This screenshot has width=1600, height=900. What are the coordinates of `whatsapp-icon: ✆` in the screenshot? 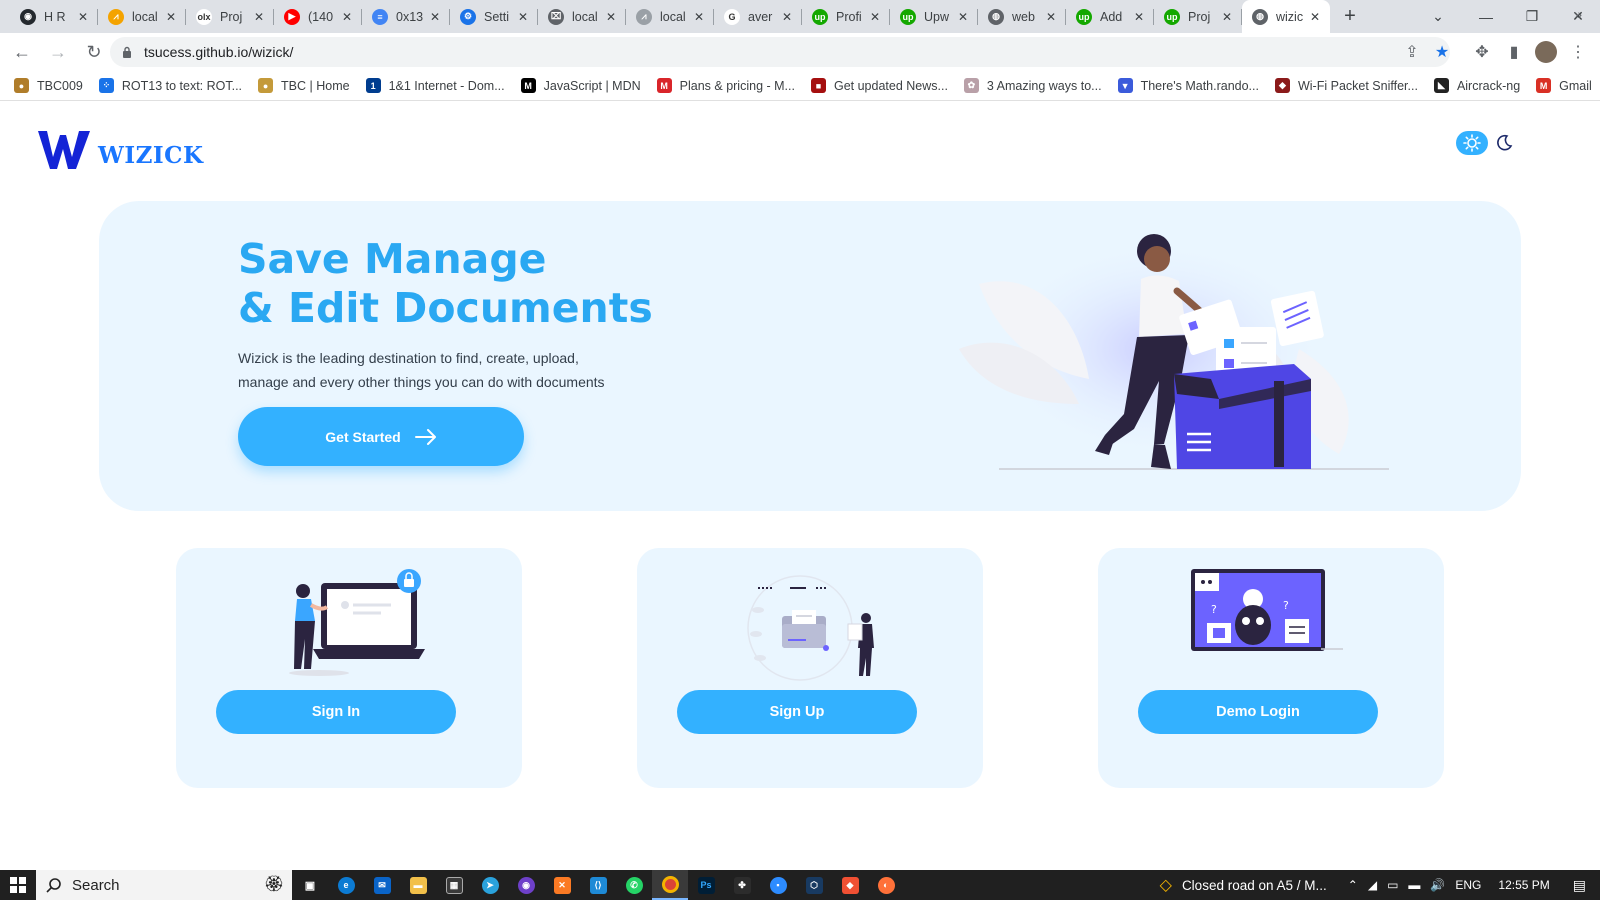 It's located at (634, 885).